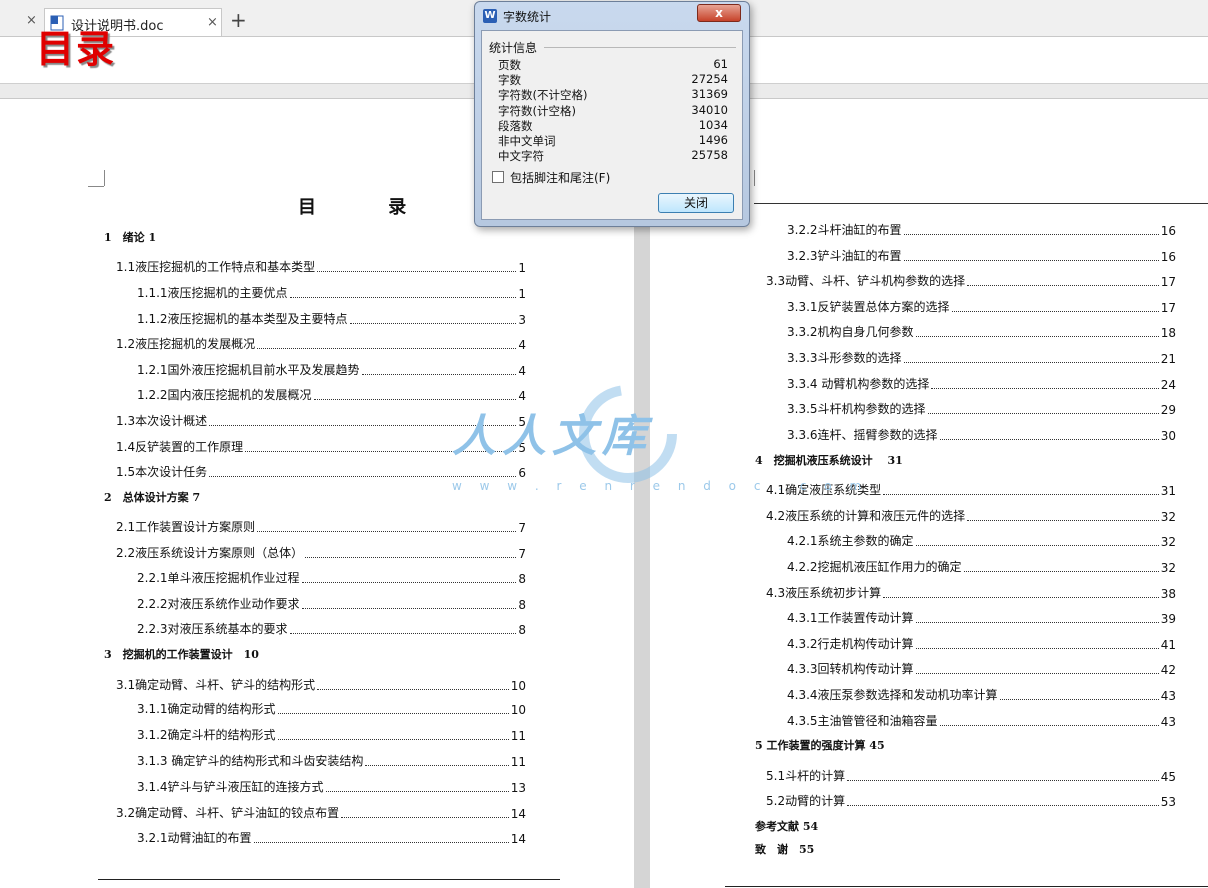 The image size is (1208, 888). What do you see at coordinates (981, 332) in the screenshot?
I see `toc-entry: 3.3.2机构自身几何参数 18` at bounding box center [981, 332].